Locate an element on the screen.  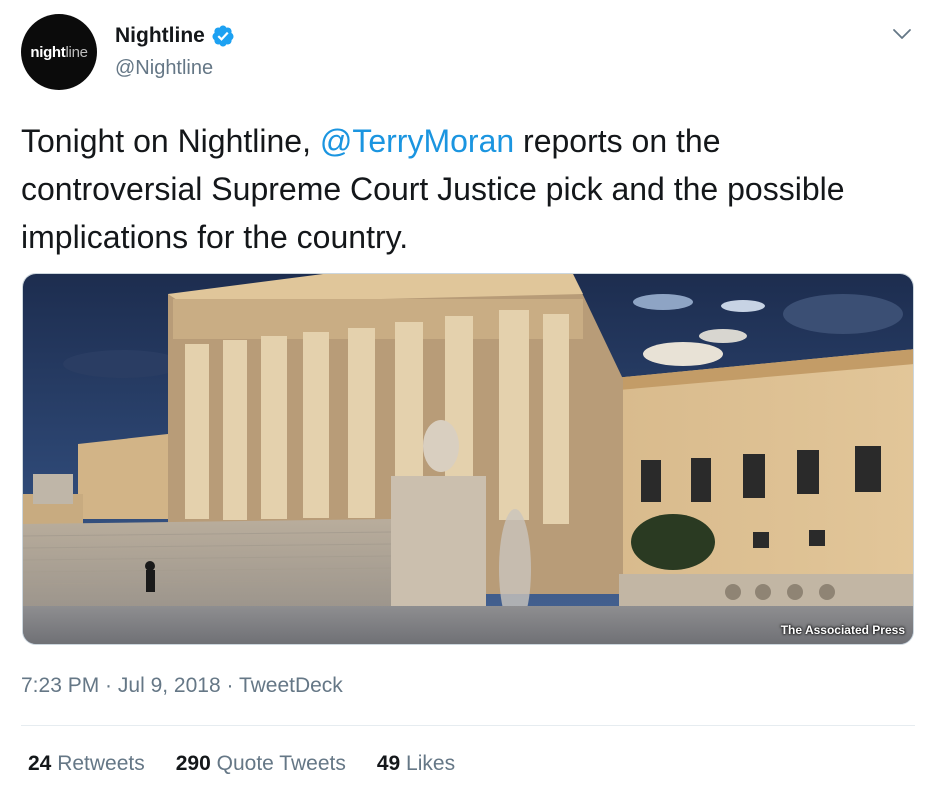
tweet-metadata: 7:23 PM · Jul 9, 2018 · TweetDeck is located at coordinates (182, 686).